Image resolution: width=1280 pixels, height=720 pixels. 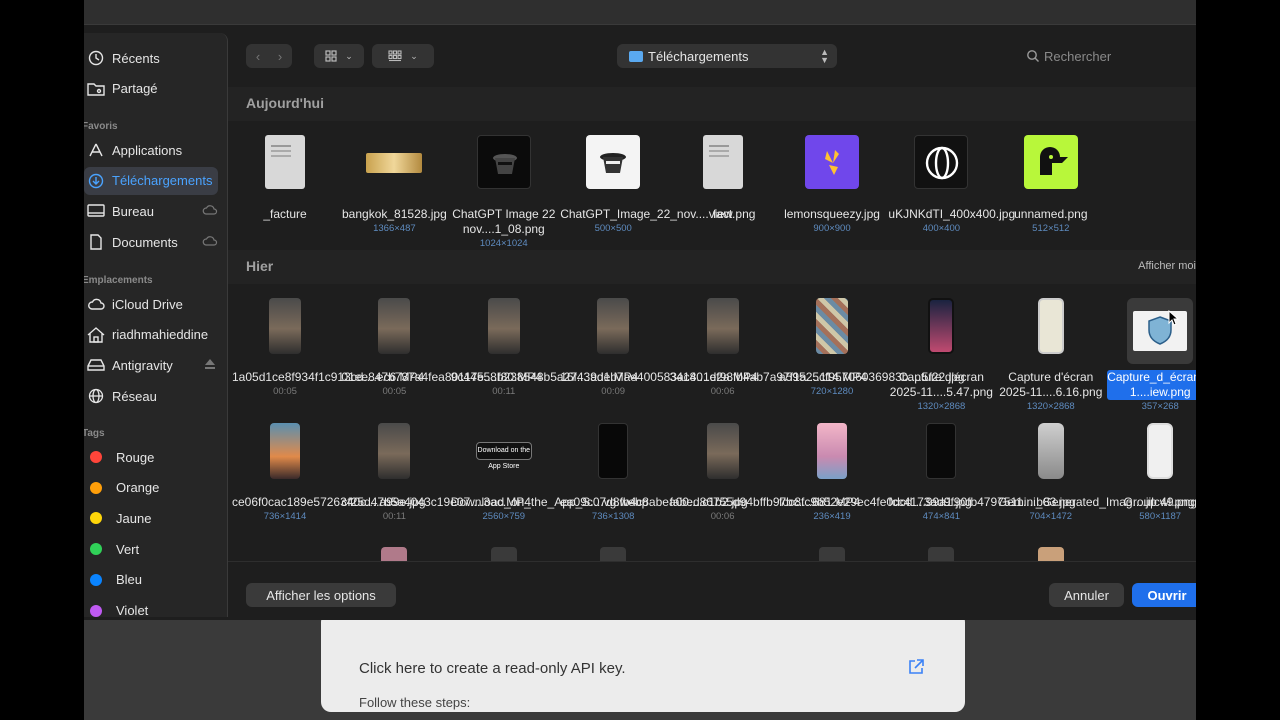 What do you see at coordinates (210, 241) in the screenshot?
I see `icloud-status-icon` at bounding box center [210, 241].